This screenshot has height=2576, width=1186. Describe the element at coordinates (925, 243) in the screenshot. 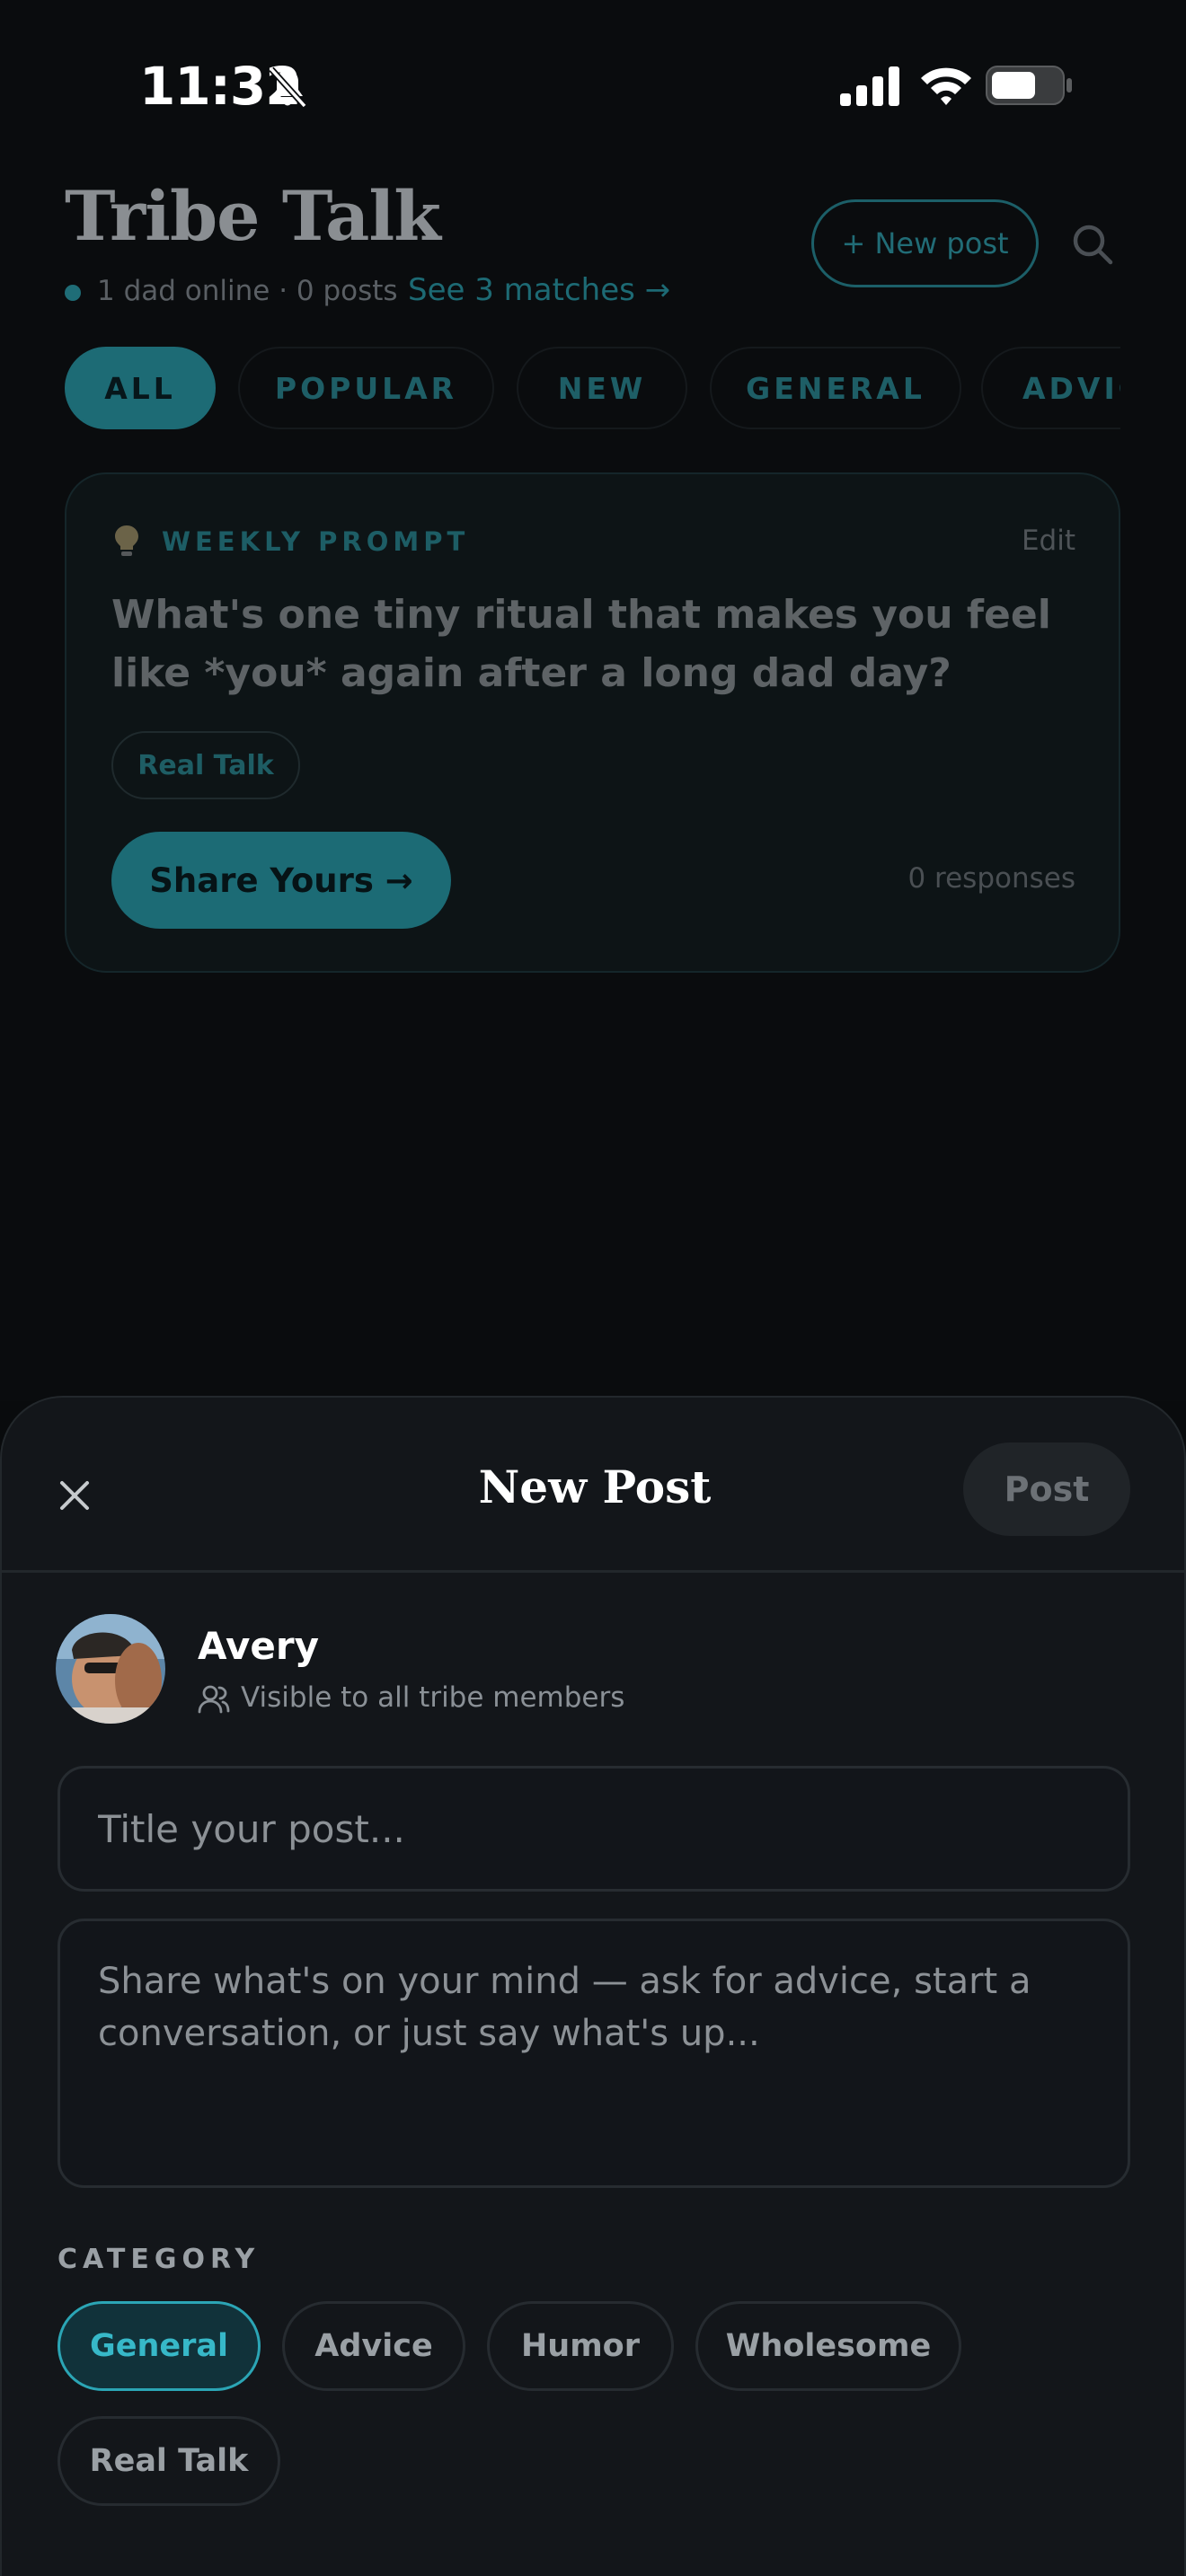

I see `new-post-button: + New post` at that location.